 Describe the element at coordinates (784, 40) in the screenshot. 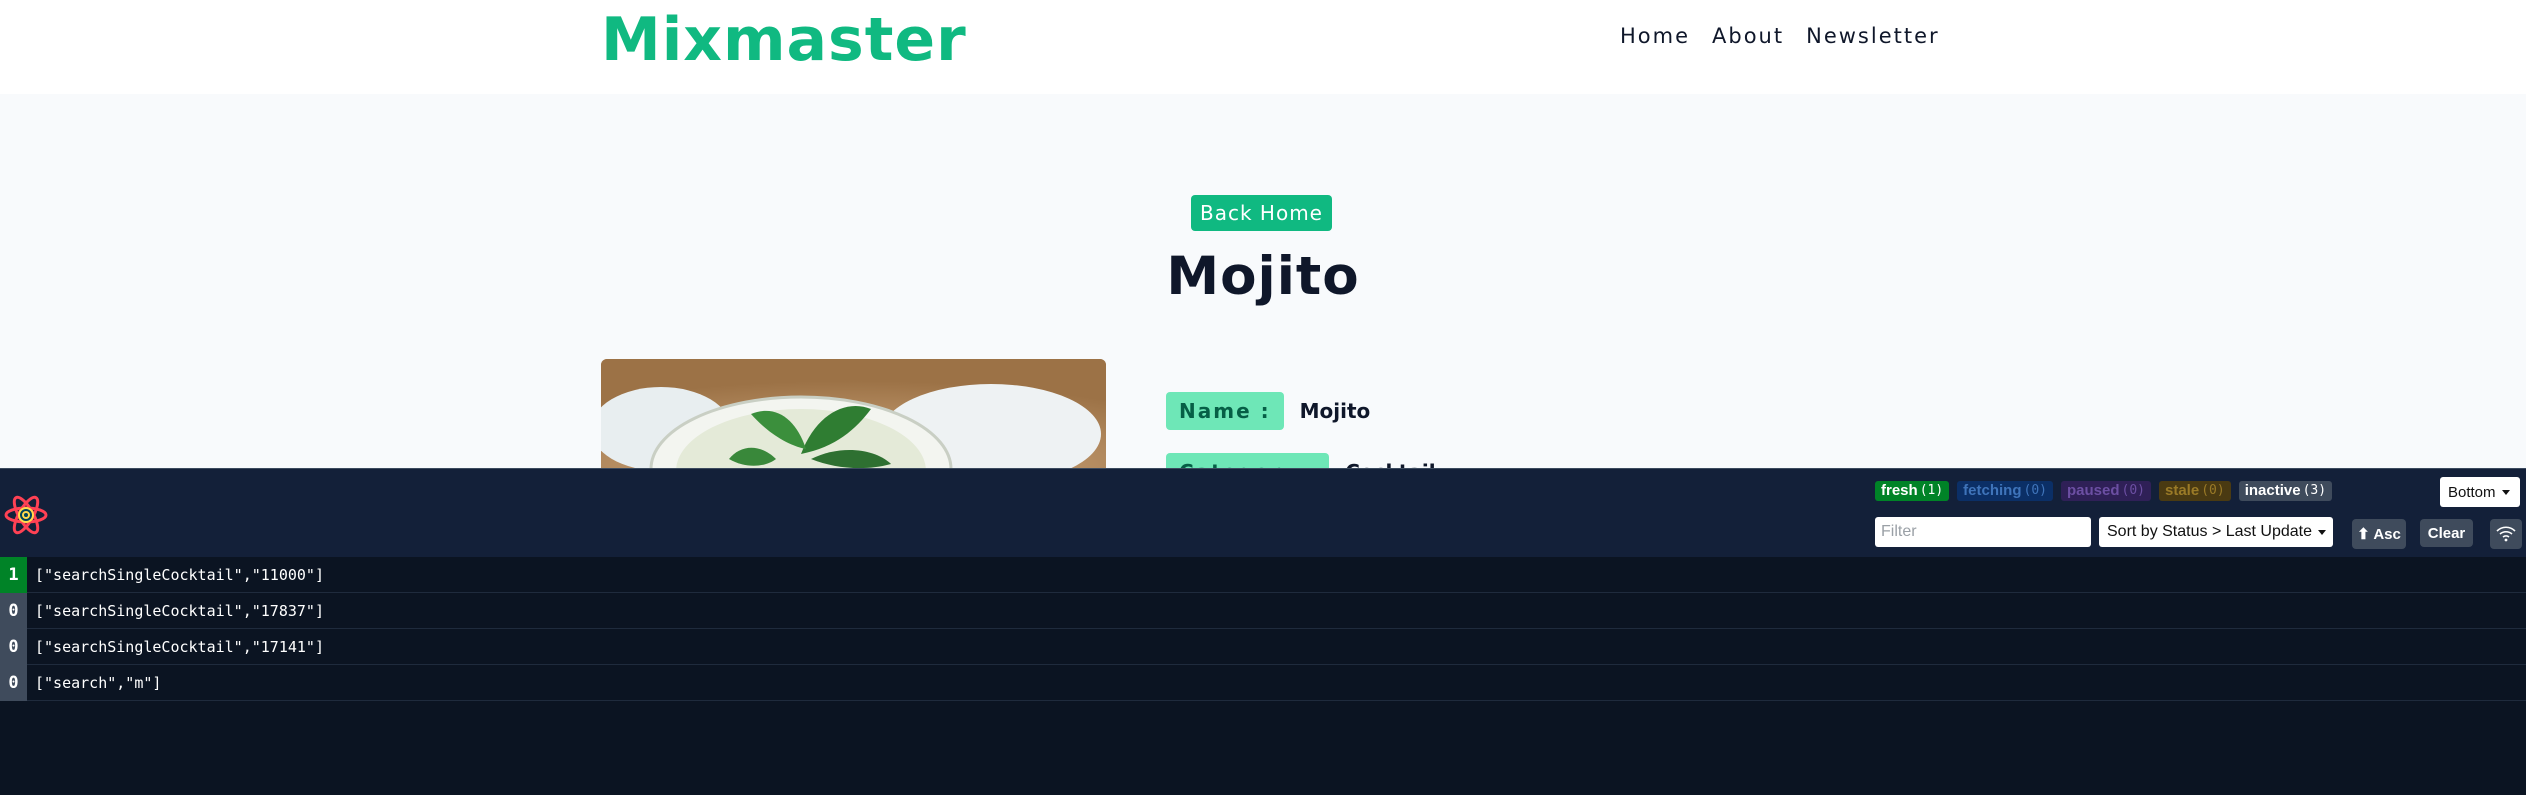

I see `brand-logo: Mixmaster` at that location.